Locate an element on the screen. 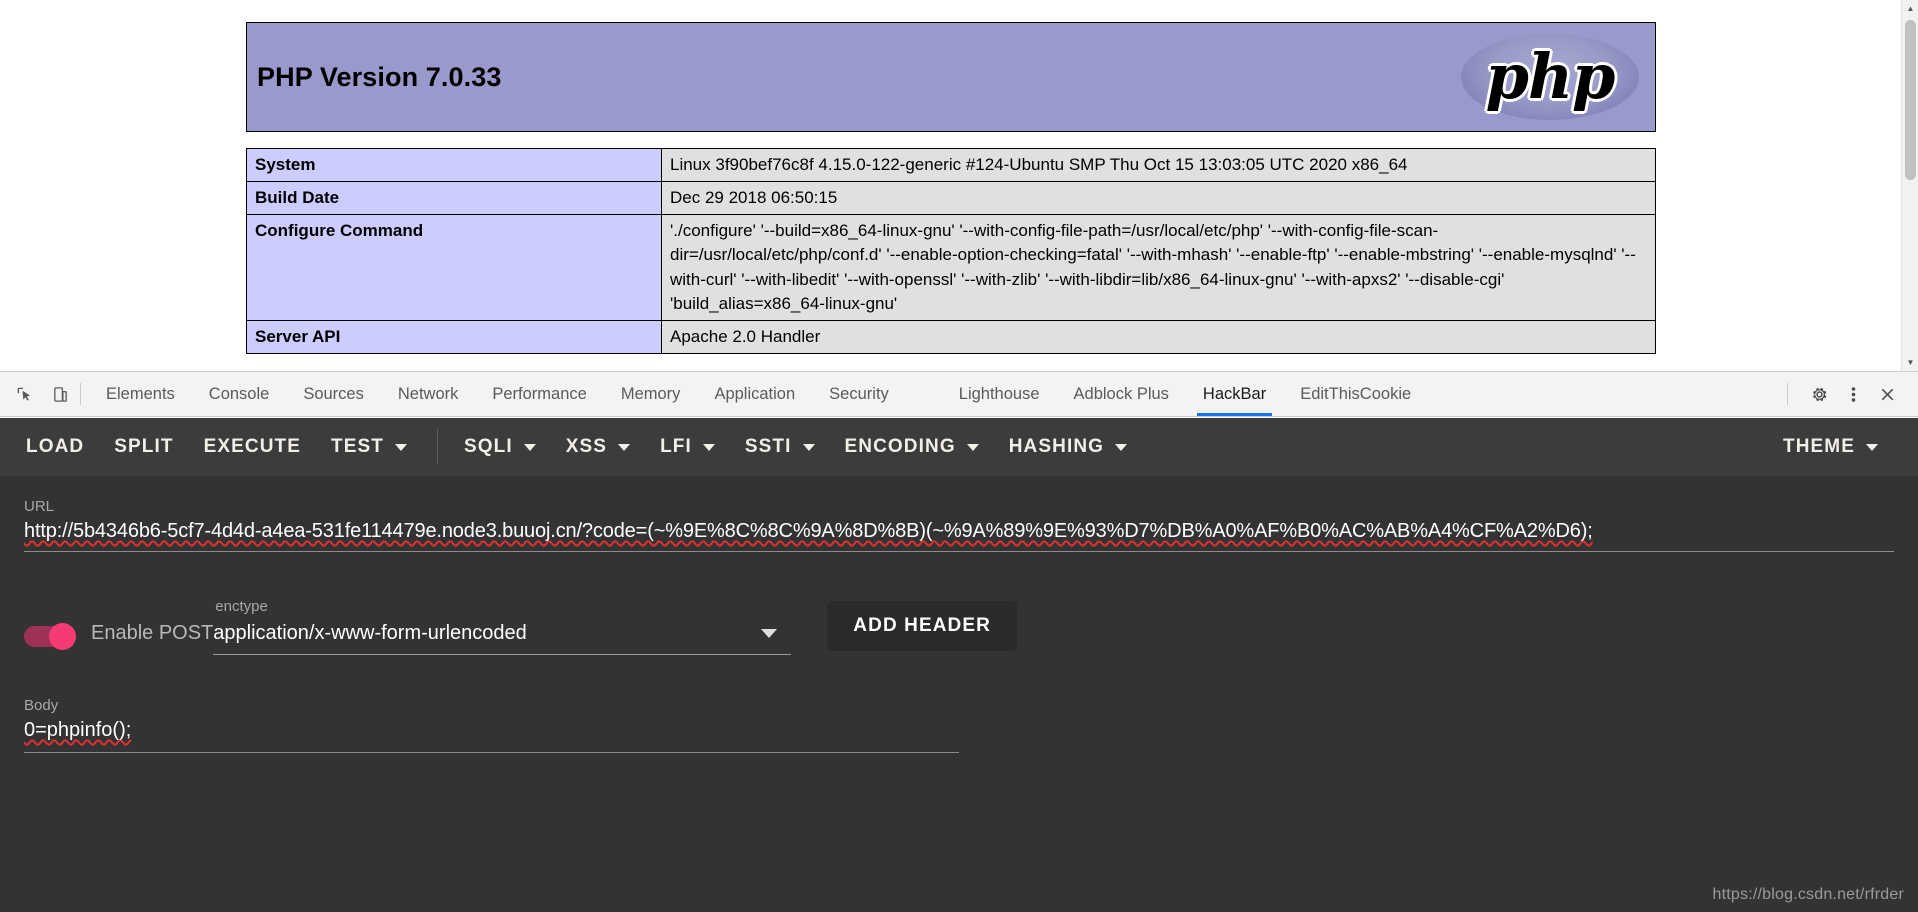  enctype-select: application/x-www-form-urlencoded is located at coordinates (502, 638).